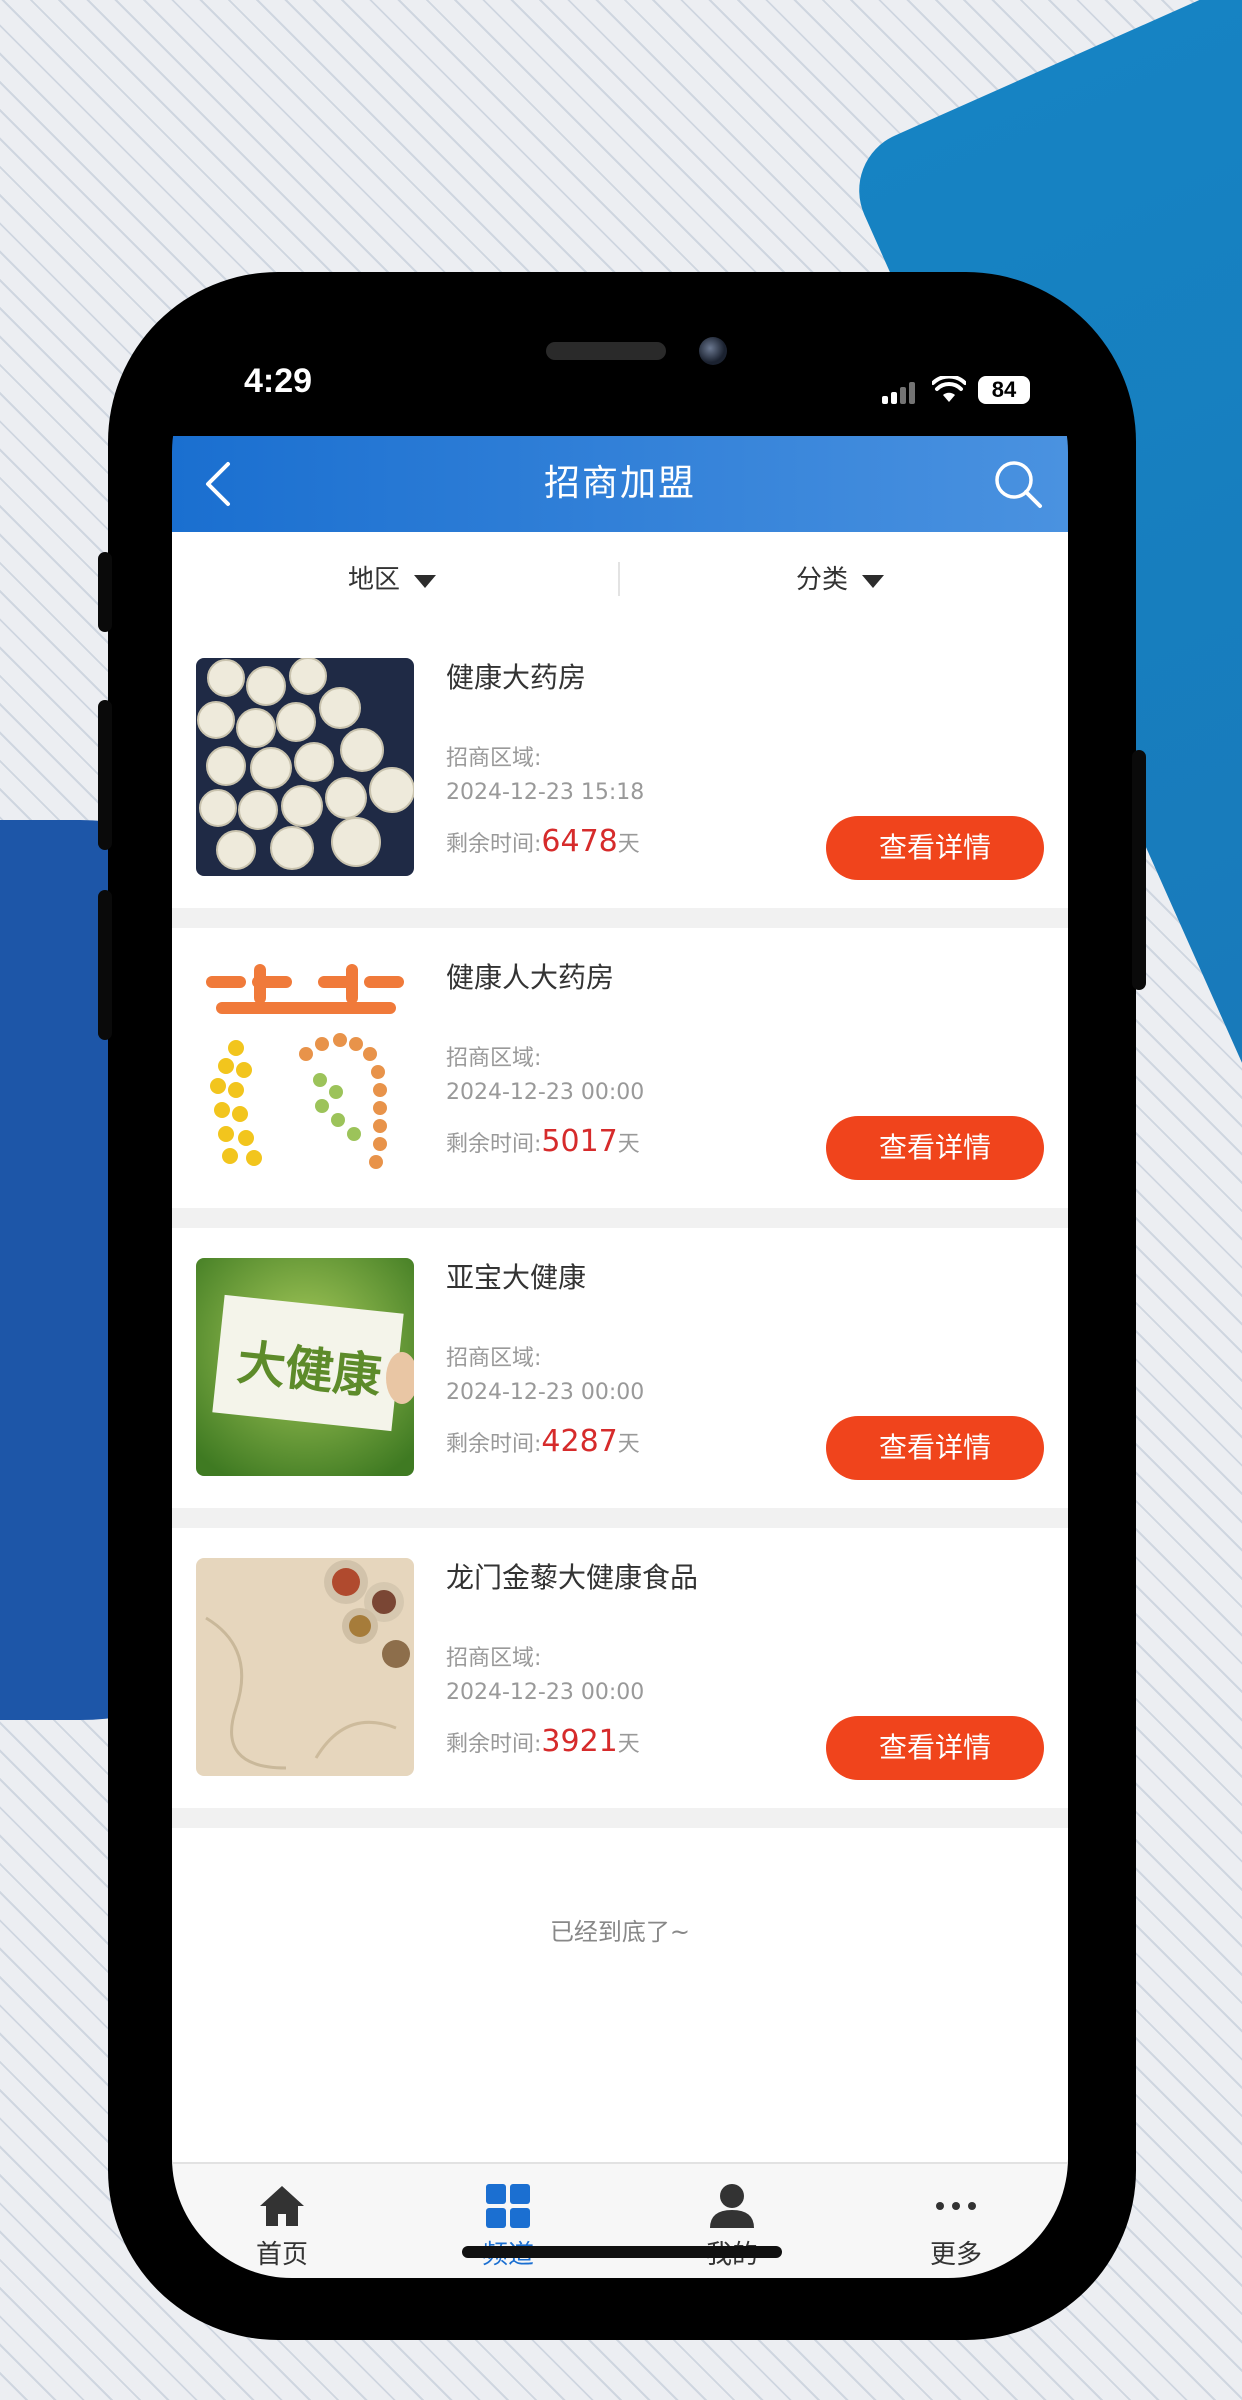 Image resolution: width=1242 pixels, height=2400 pixels. What do you see at coordinates (579, 1441) in the screenshot?
I see `remaining-days: 4287` at bounding box center [579, 1441].